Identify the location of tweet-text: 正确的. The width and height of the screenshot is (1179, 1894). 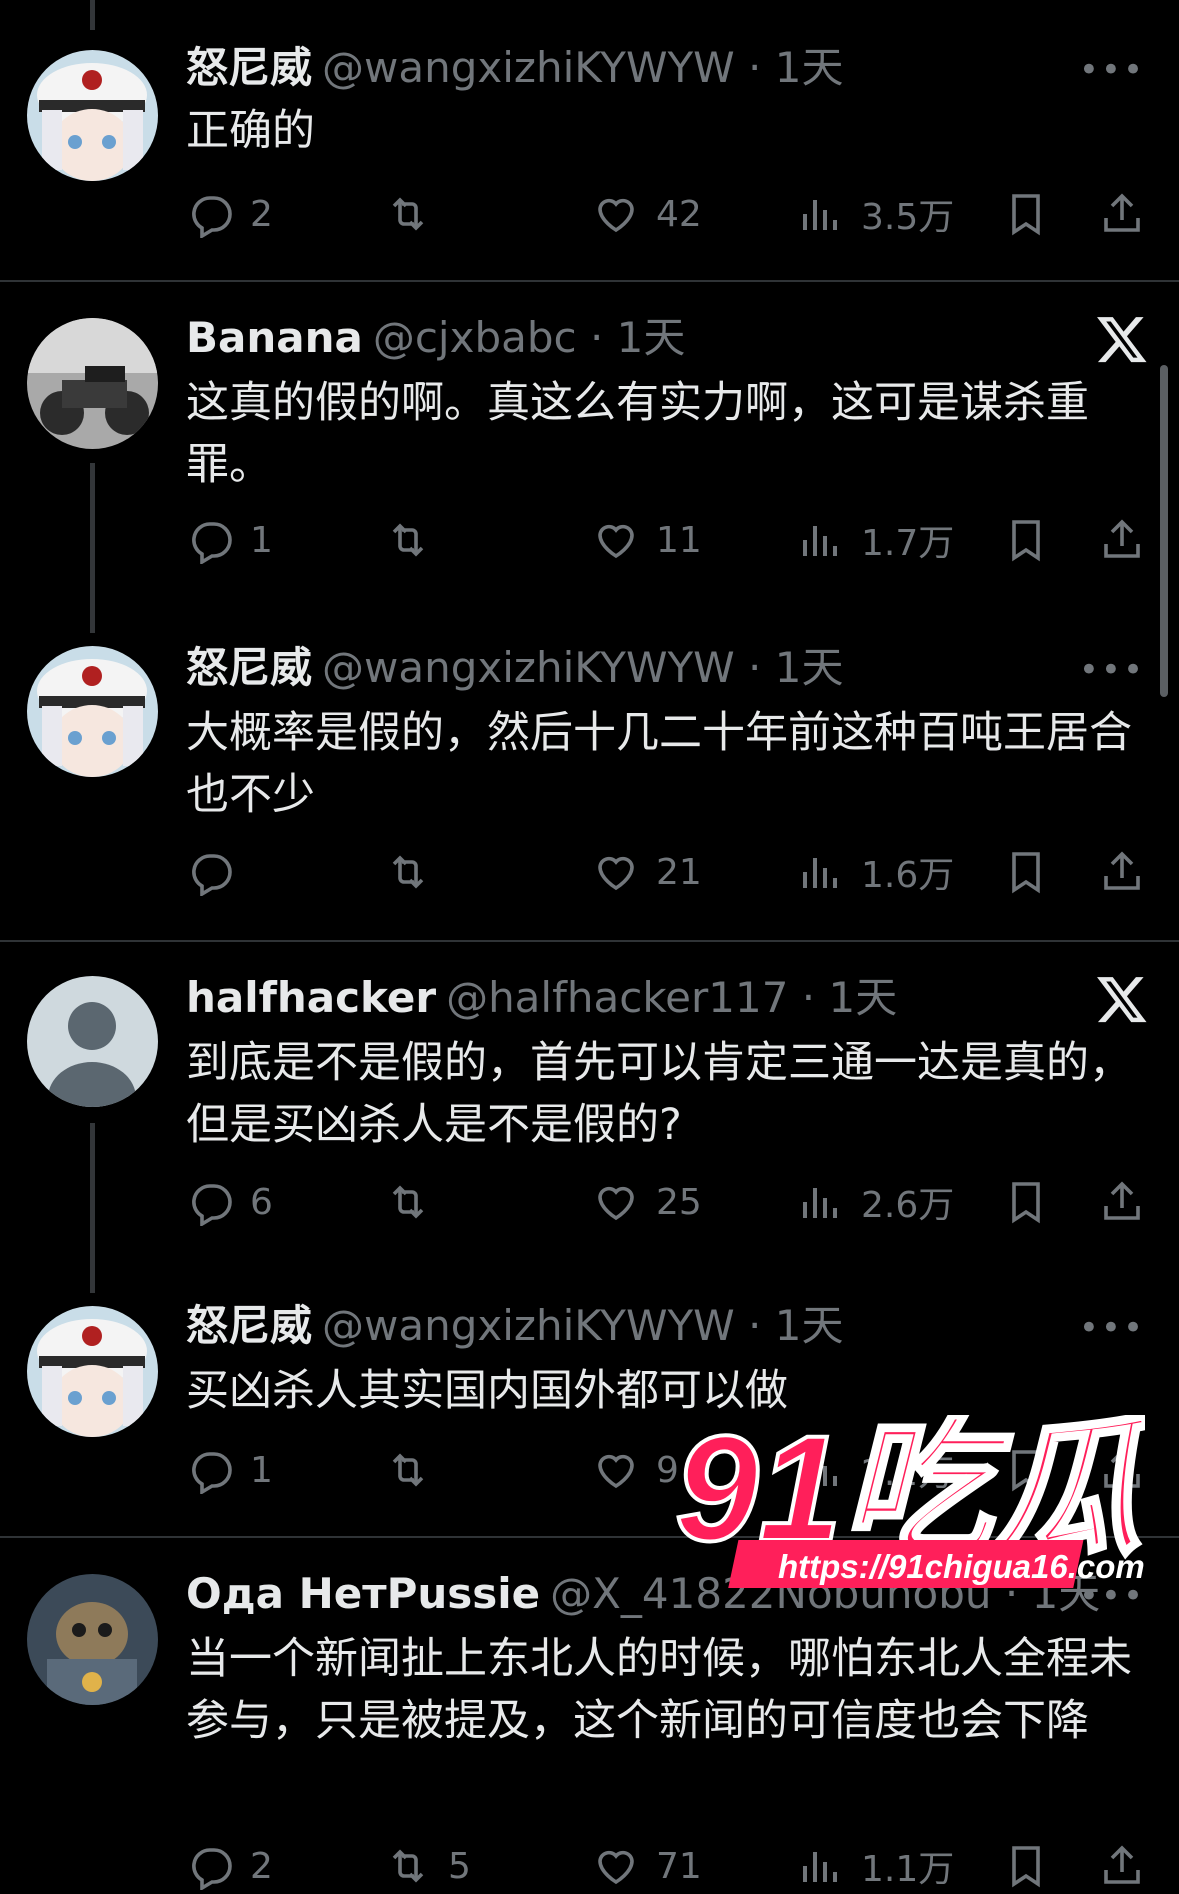
(250, 131).